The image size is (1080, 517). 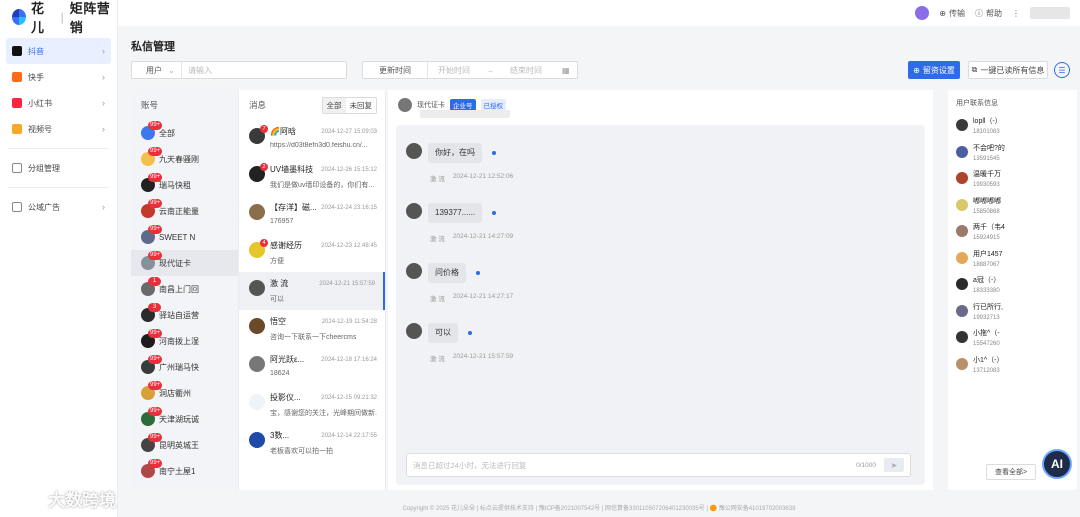 I want to click on conversation-item: 激 流 2024-12-21 15:57:59 可以, so click(x=312, y=291).